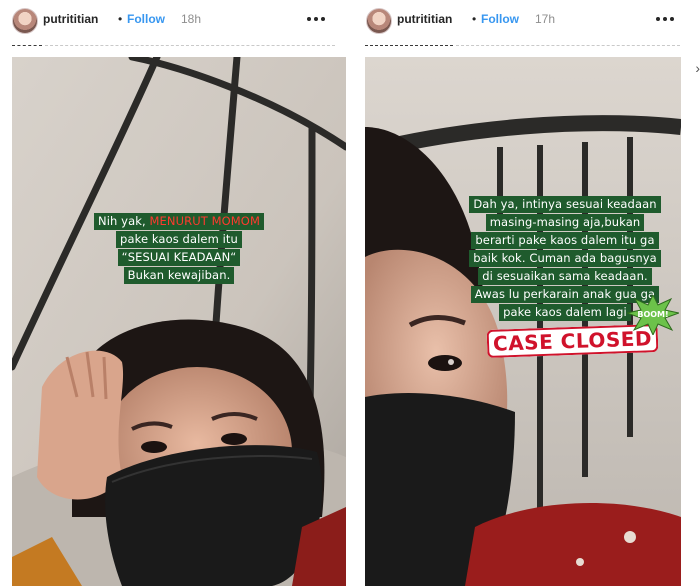  Describe the element at coordinates (545, 19) in the screenshot. I see `timestamp: 17h` at that location.